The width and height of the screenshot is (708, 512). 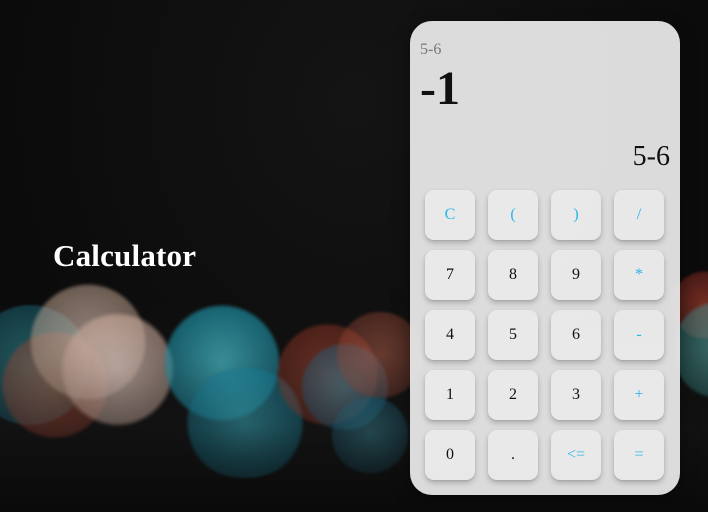 What do you see at coordinates (440, 88) in the screenshot?
I see `result-display: -1` at bounding box center [440, 88].